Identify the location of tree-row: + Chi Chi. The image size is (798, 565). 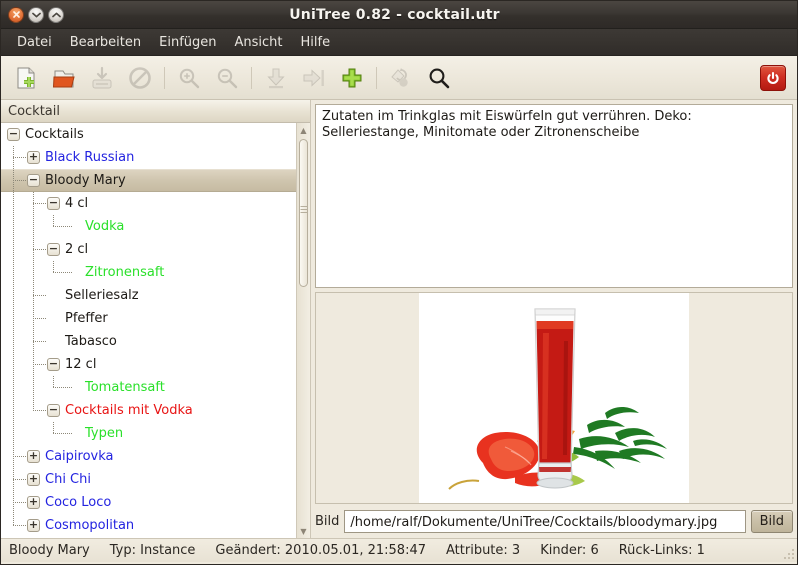
(148, 479).